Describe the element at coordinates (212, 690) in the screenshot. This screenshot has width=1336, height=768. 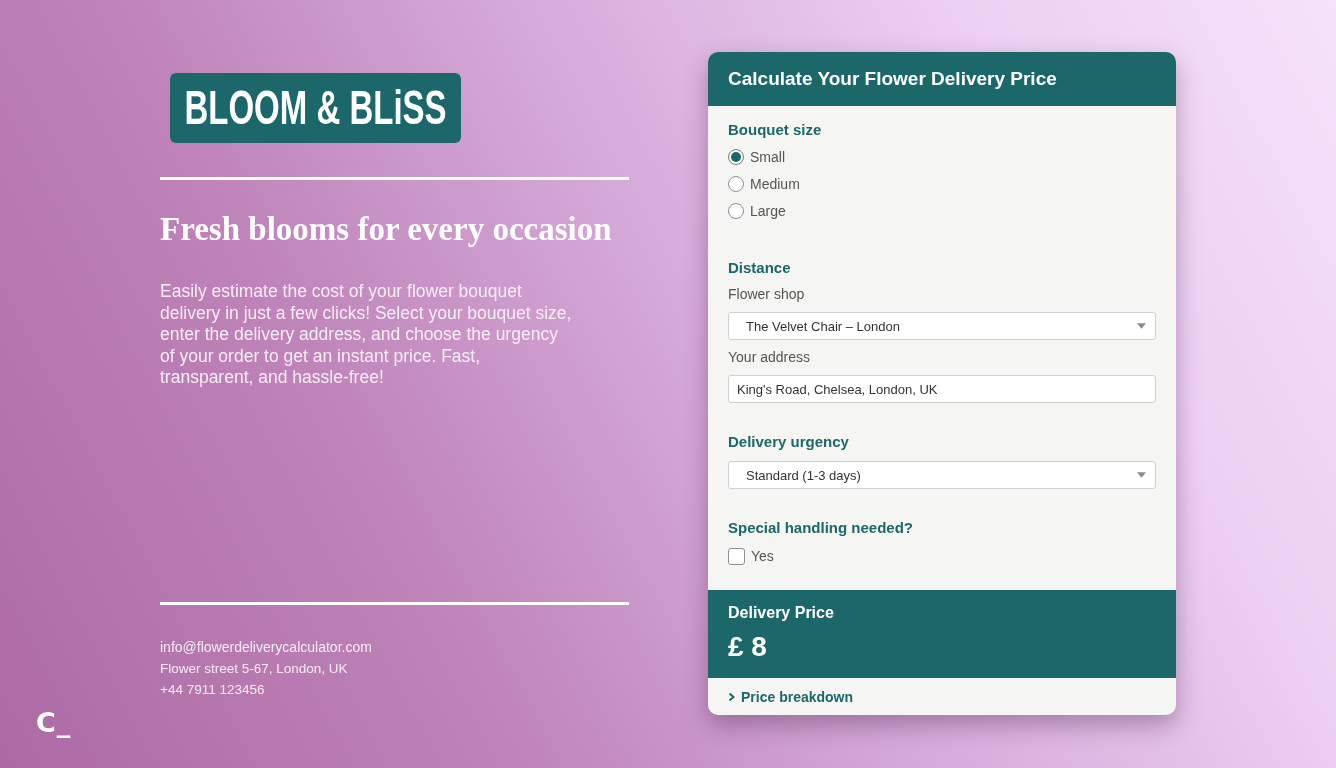
I see `contact-phone: +44 7911 123456` at that location.